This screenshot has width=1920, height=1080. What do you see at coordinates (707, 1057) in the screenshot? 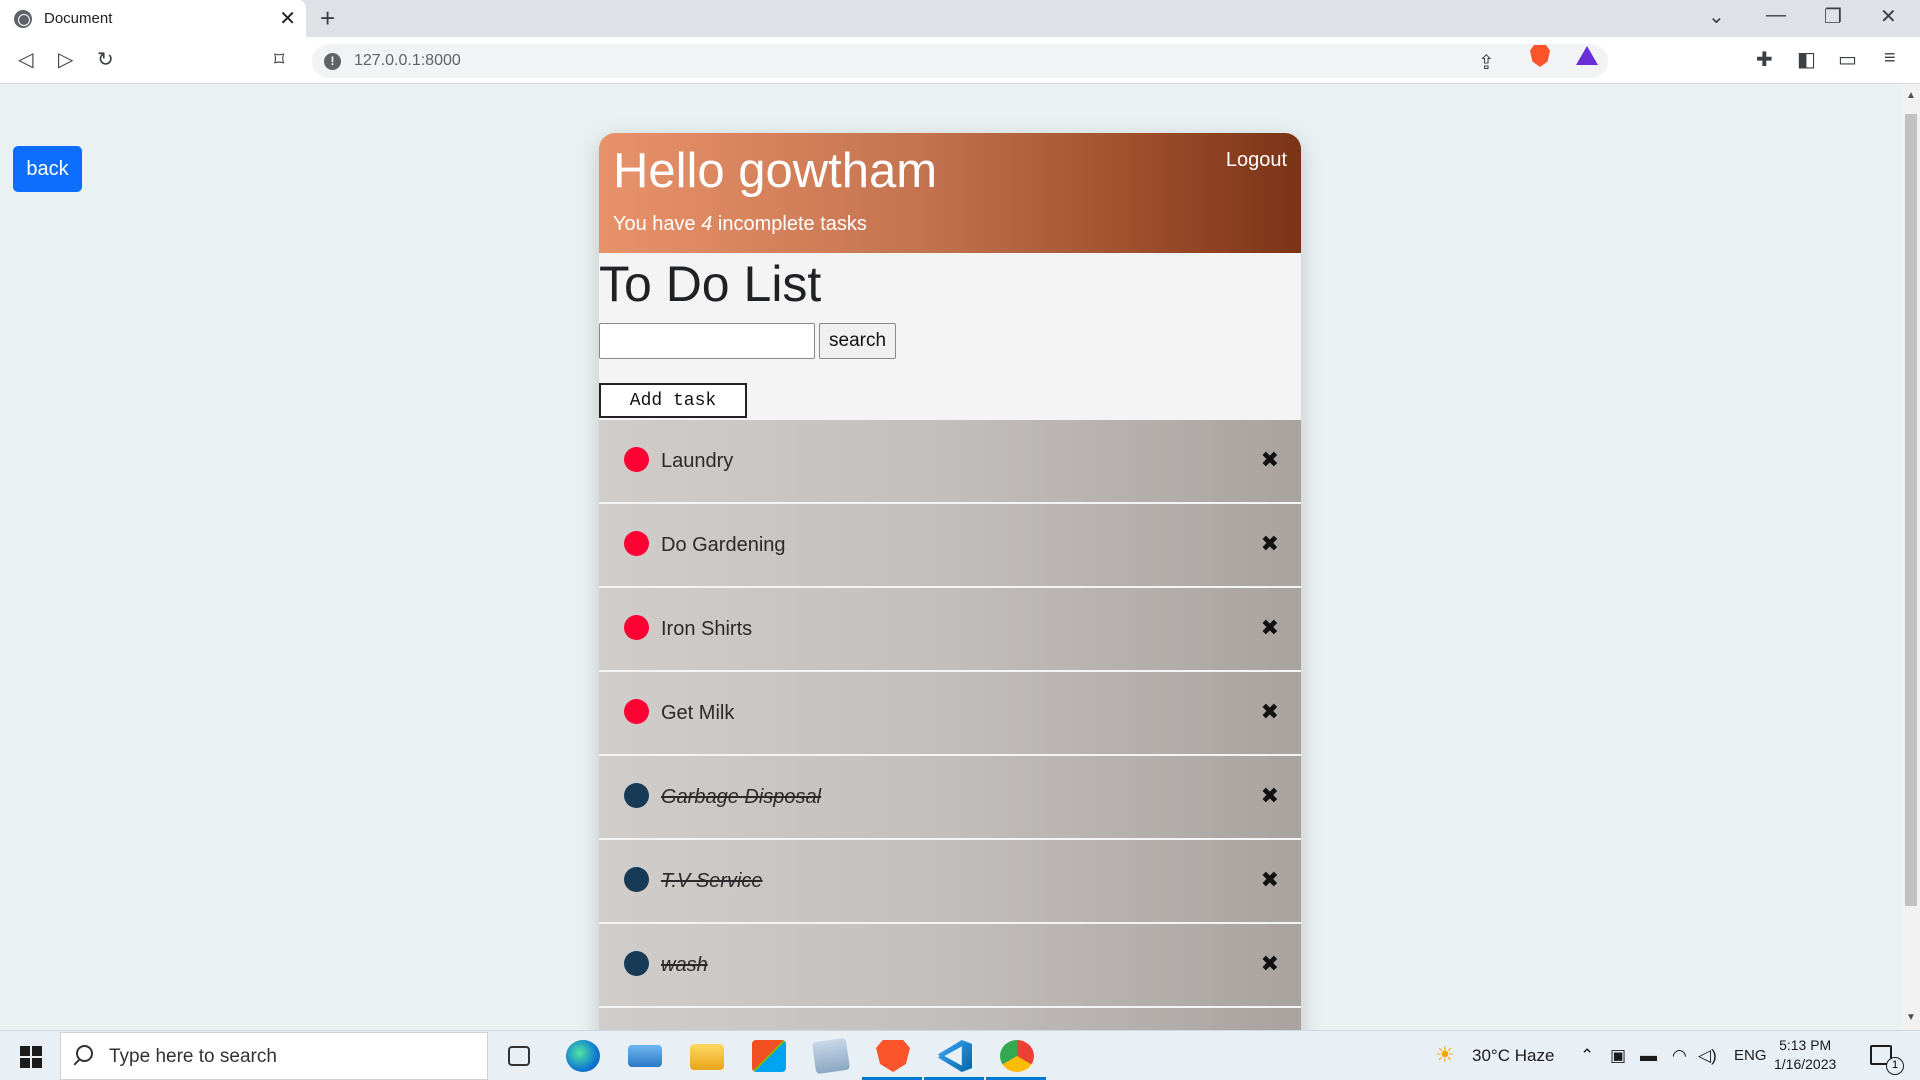
I see `file-explorer-icon` at bounding box center [707, 1057].